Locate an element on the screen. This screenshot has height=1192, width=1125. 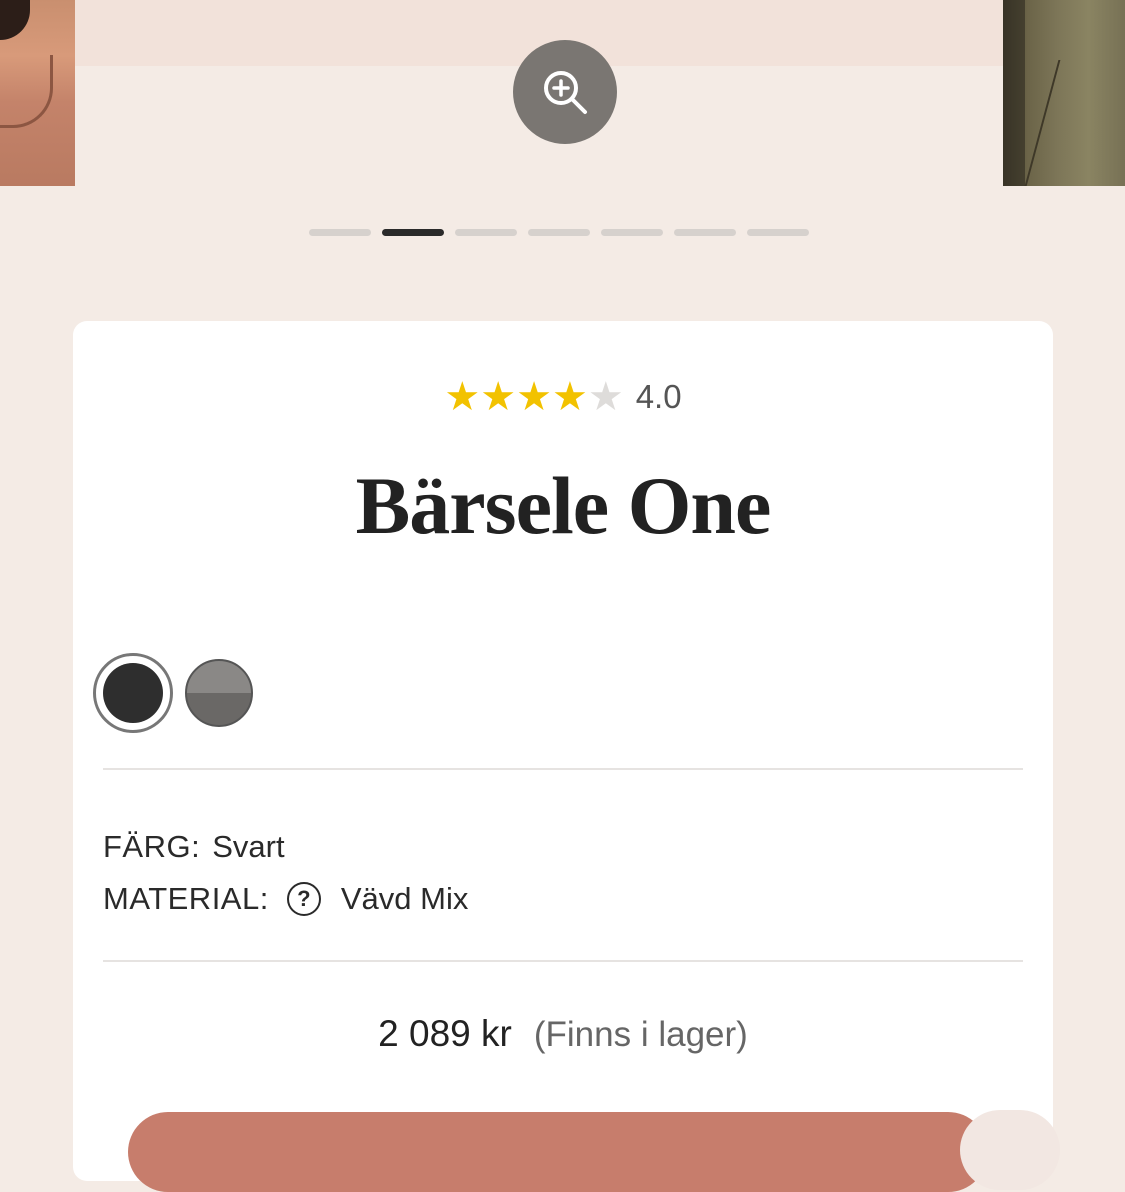
color-value: Svart is located at coordinates (248, 846).